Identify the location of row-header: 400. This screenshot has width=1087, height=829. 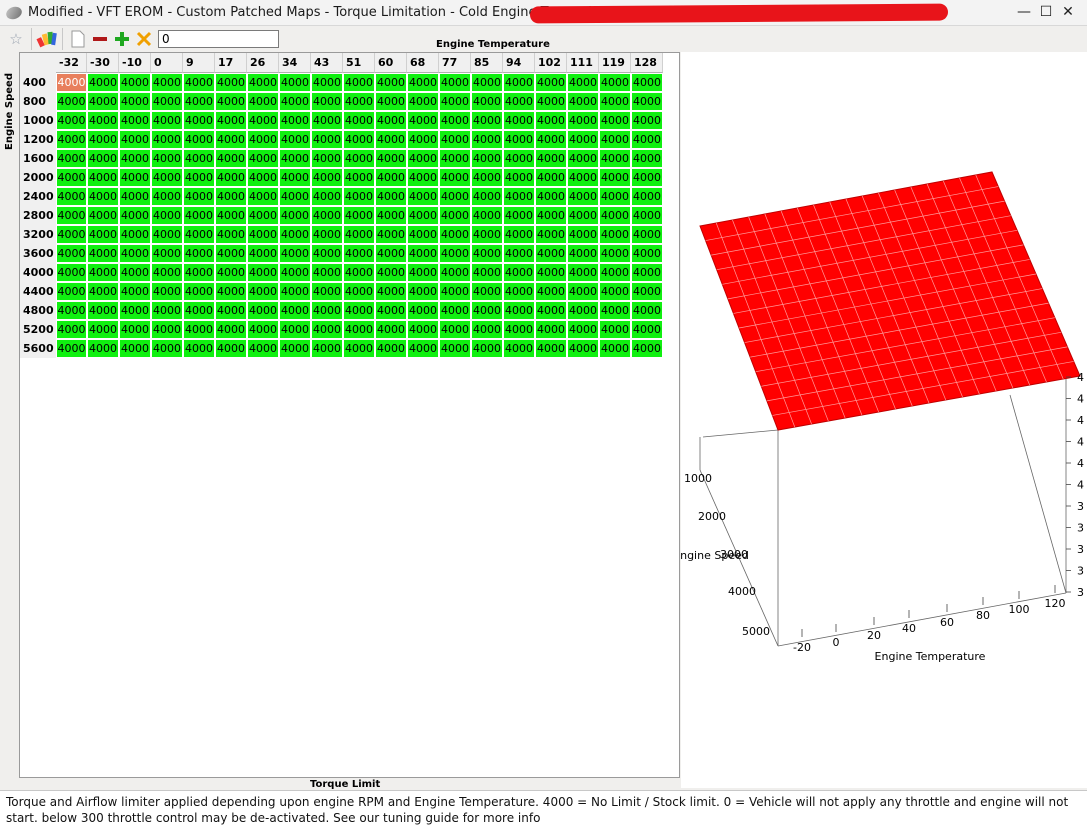
(38, 82).